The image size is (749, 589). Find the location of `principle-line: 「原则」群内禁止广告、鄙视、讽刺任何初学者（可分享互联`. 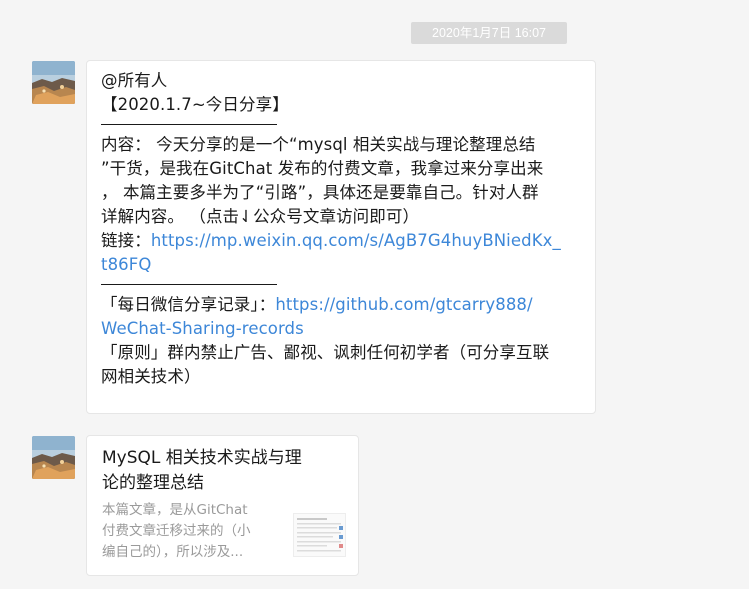

principle-line: 「原则」群内禁止广告、鄙视、讽刺任何初学者（可分享互联 is located at coordinates (325, 352).